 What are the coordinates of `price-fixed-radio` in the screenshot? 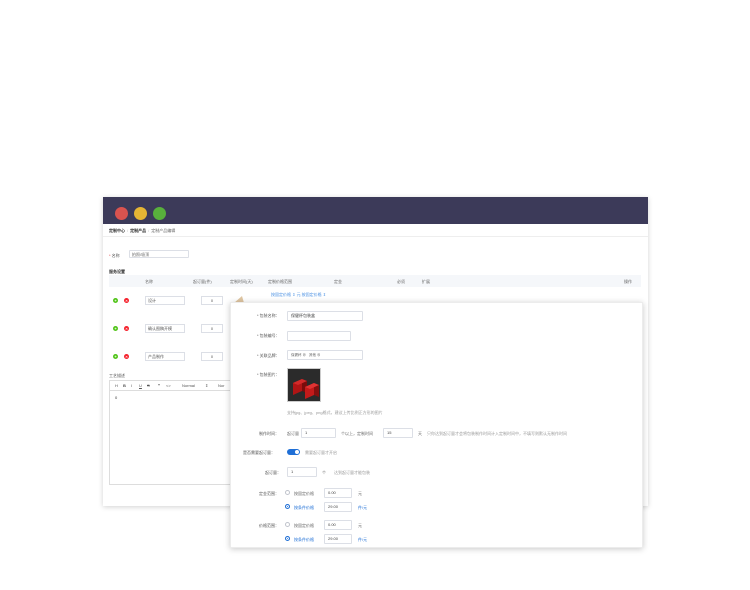 It's located at (287, 524).